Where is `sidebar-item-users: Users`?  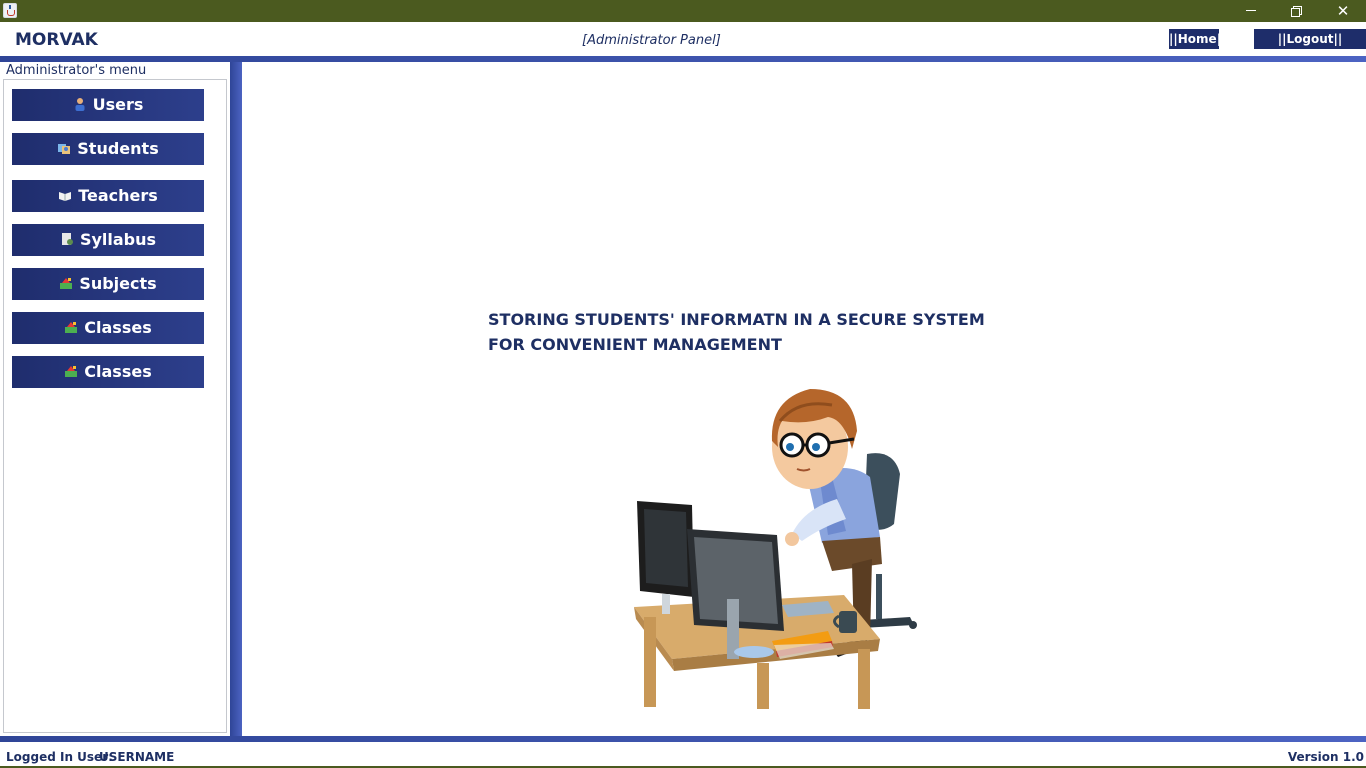
sidebar-item-users: Users is located at coordinates (108, 105).